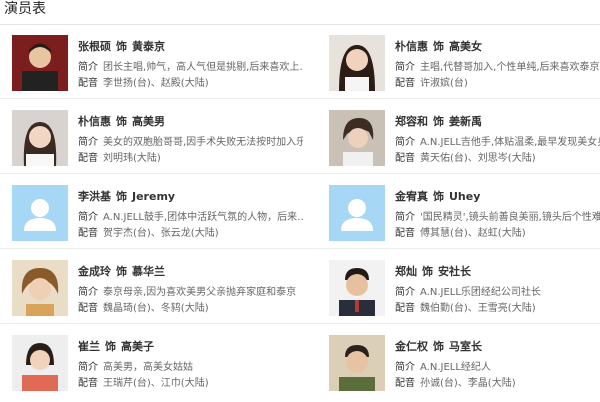 This screenshot has width=600, height=402. Describe the element at coordinates (478, 158) in the screenshot. I see `dub-text: 黄天佑(台)、刘思岑(大陆)` at that location.